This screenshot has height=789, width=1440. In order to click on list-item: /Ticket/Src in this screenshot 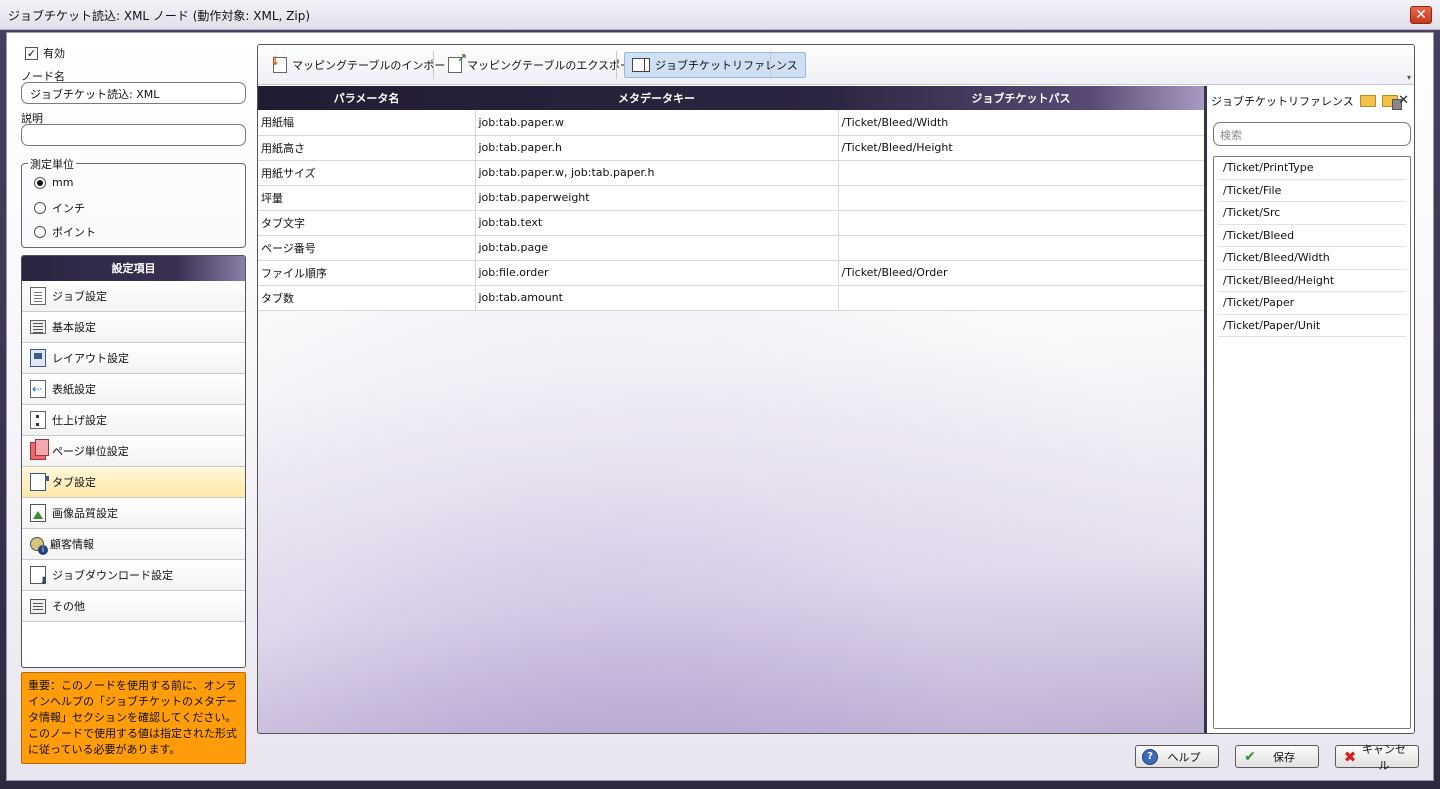, I will do `click(1312, 213)`.